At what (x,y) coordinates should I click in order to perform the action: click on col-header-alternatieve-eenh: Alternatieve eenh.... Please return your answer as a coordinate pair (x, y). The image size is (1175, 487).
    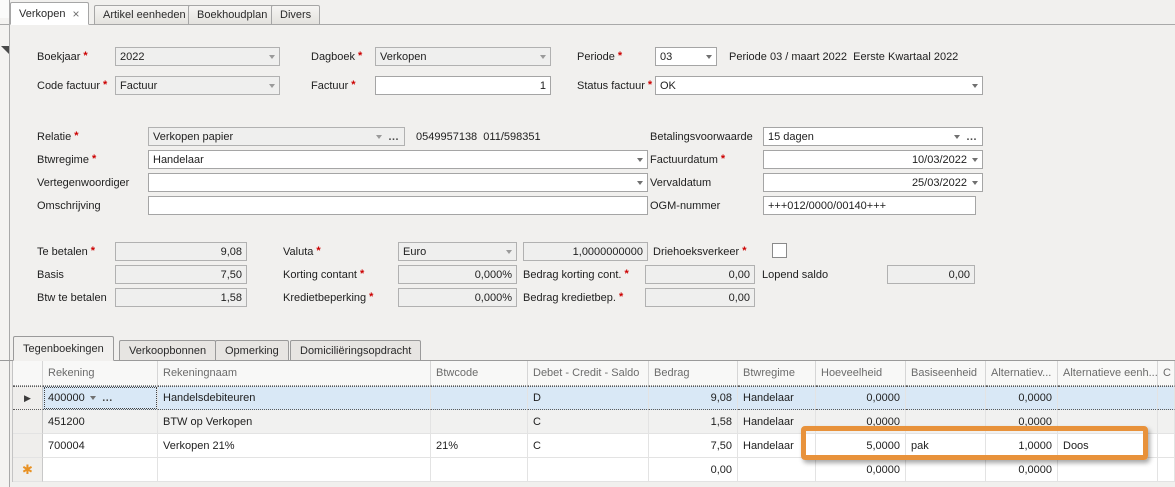
    Looking at the image, I should click on (1108, 373).